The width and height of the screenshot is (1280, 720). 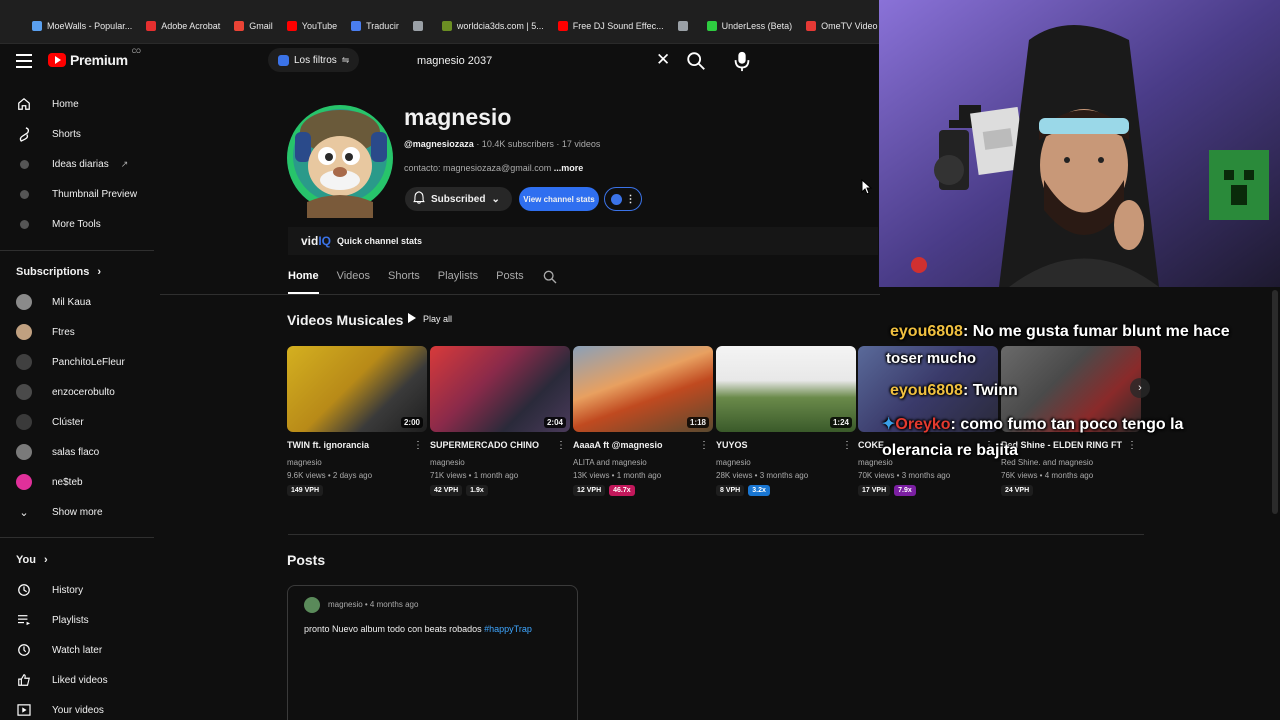 I want to click on search-input: magnesio 2037, so click(x=543, y=61).